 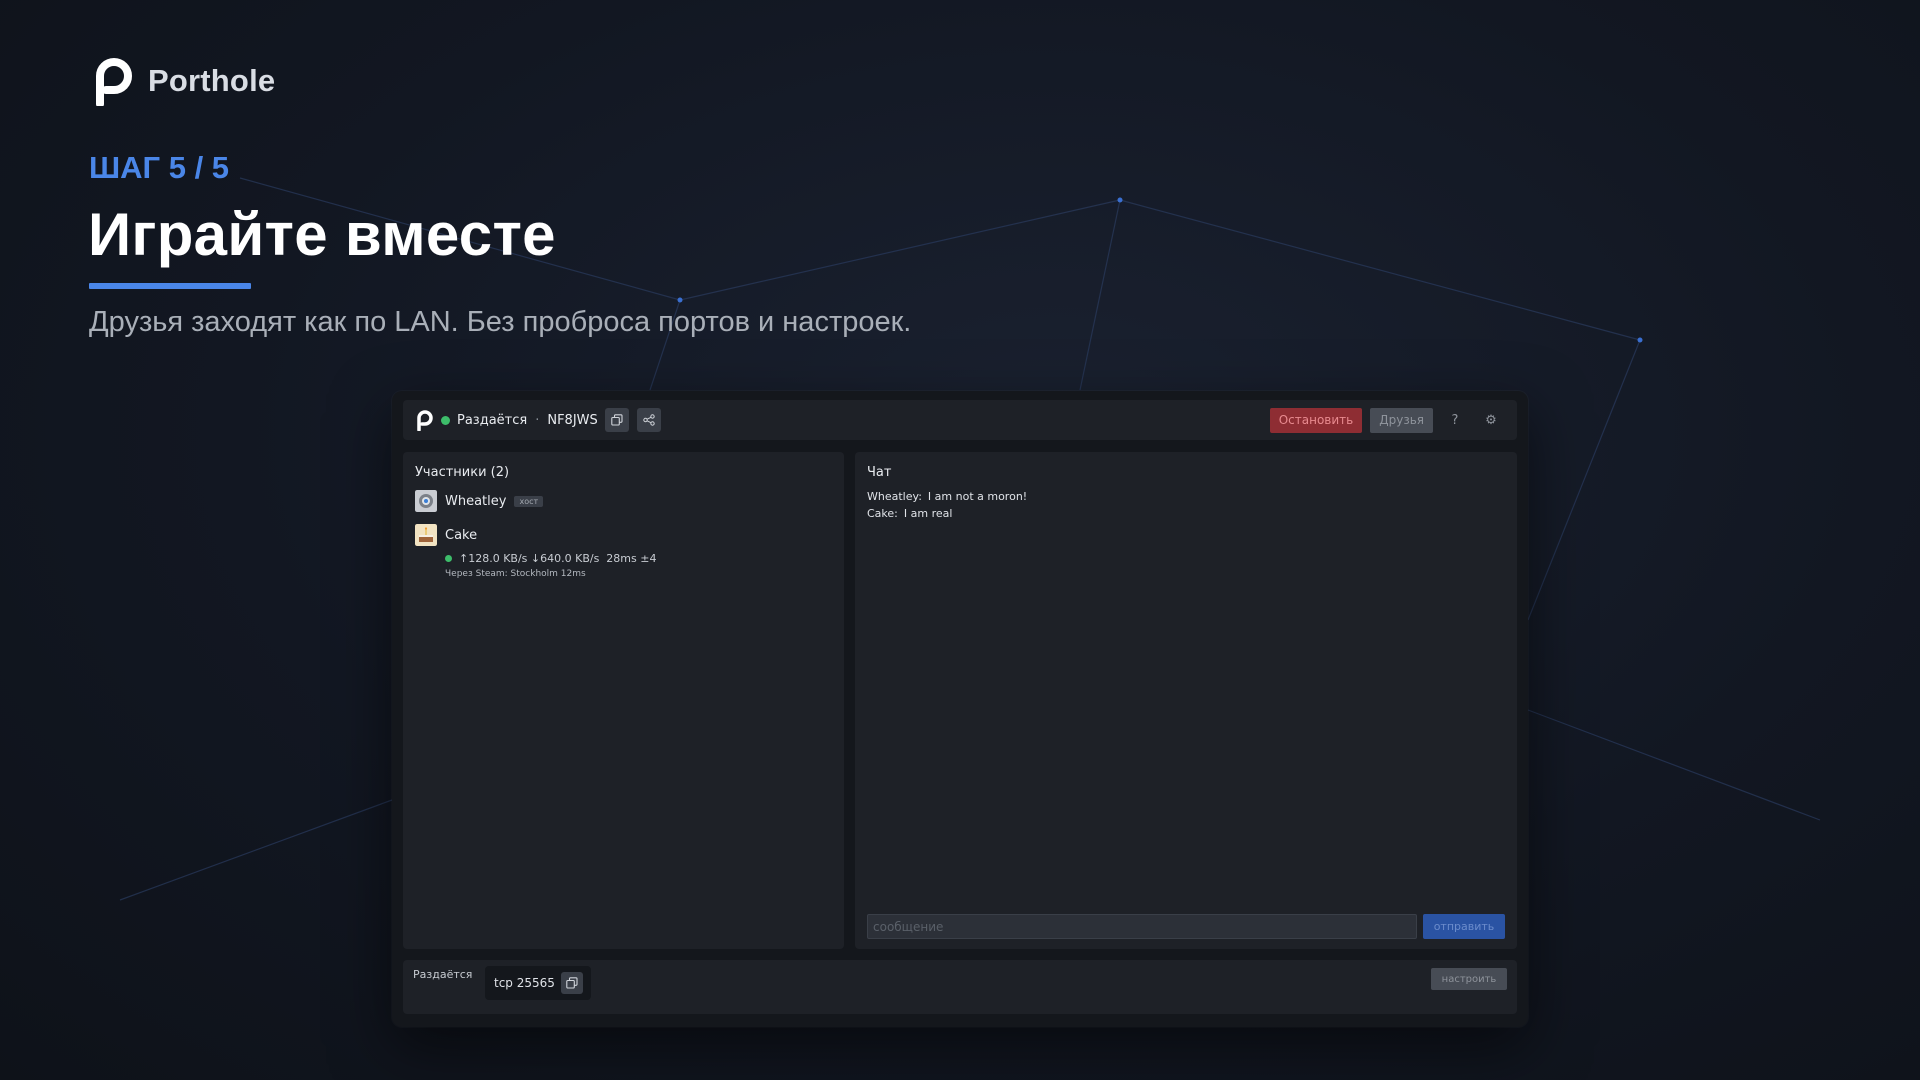 I want to click on send-button: отправить, so click(x=1464, y=926).